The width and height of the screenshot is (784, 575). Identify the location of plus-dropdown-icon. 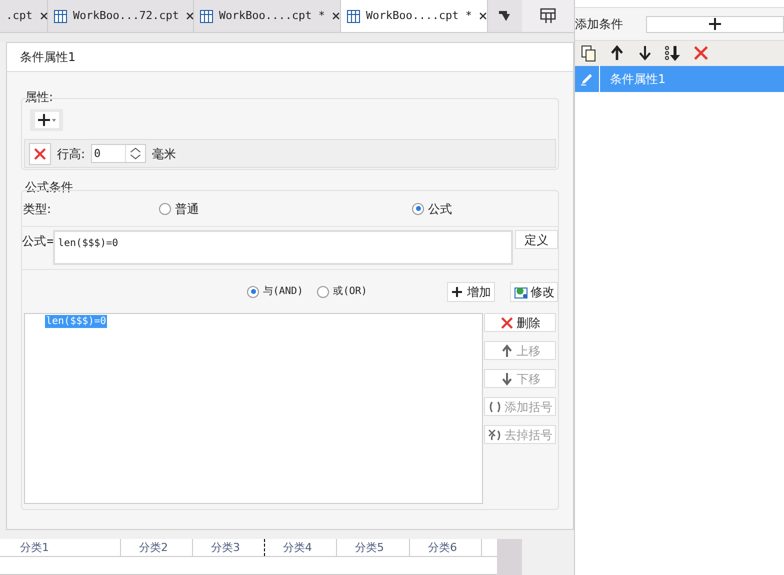
(47, 120).